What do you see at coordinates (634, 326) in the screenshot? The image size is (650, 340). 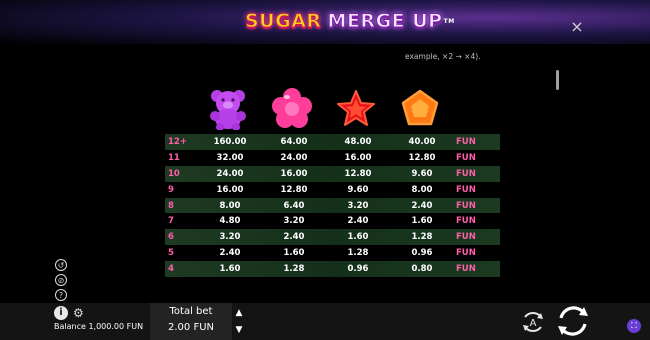 I see `fullscreen-icon: ⛶` at bounding box center [634, 326].